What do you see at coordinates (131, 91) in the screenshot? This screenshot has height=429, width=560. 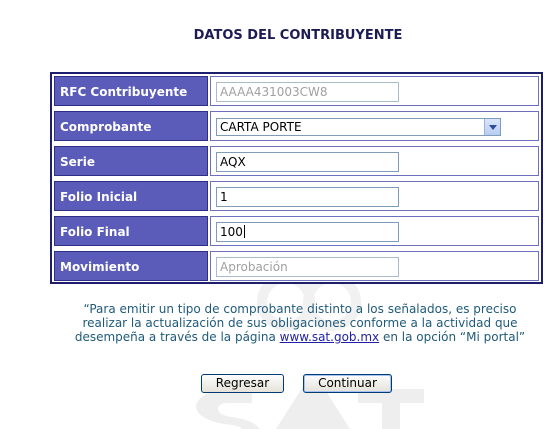 I see `rfc-label: RFC Contribuyente` at bounding box center [131, 91].